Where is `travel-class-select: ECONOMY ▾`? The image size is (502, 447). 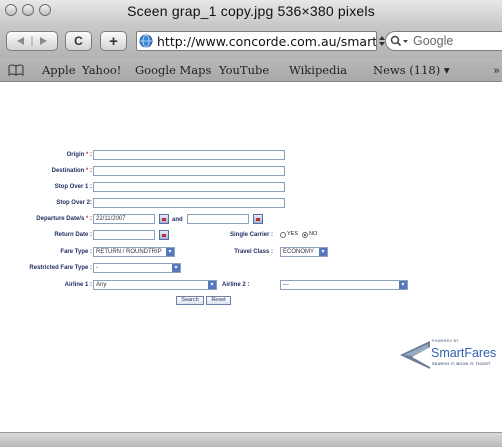
travel-class-select: ECONOMY ▾ is located at coordinates (304, 252).